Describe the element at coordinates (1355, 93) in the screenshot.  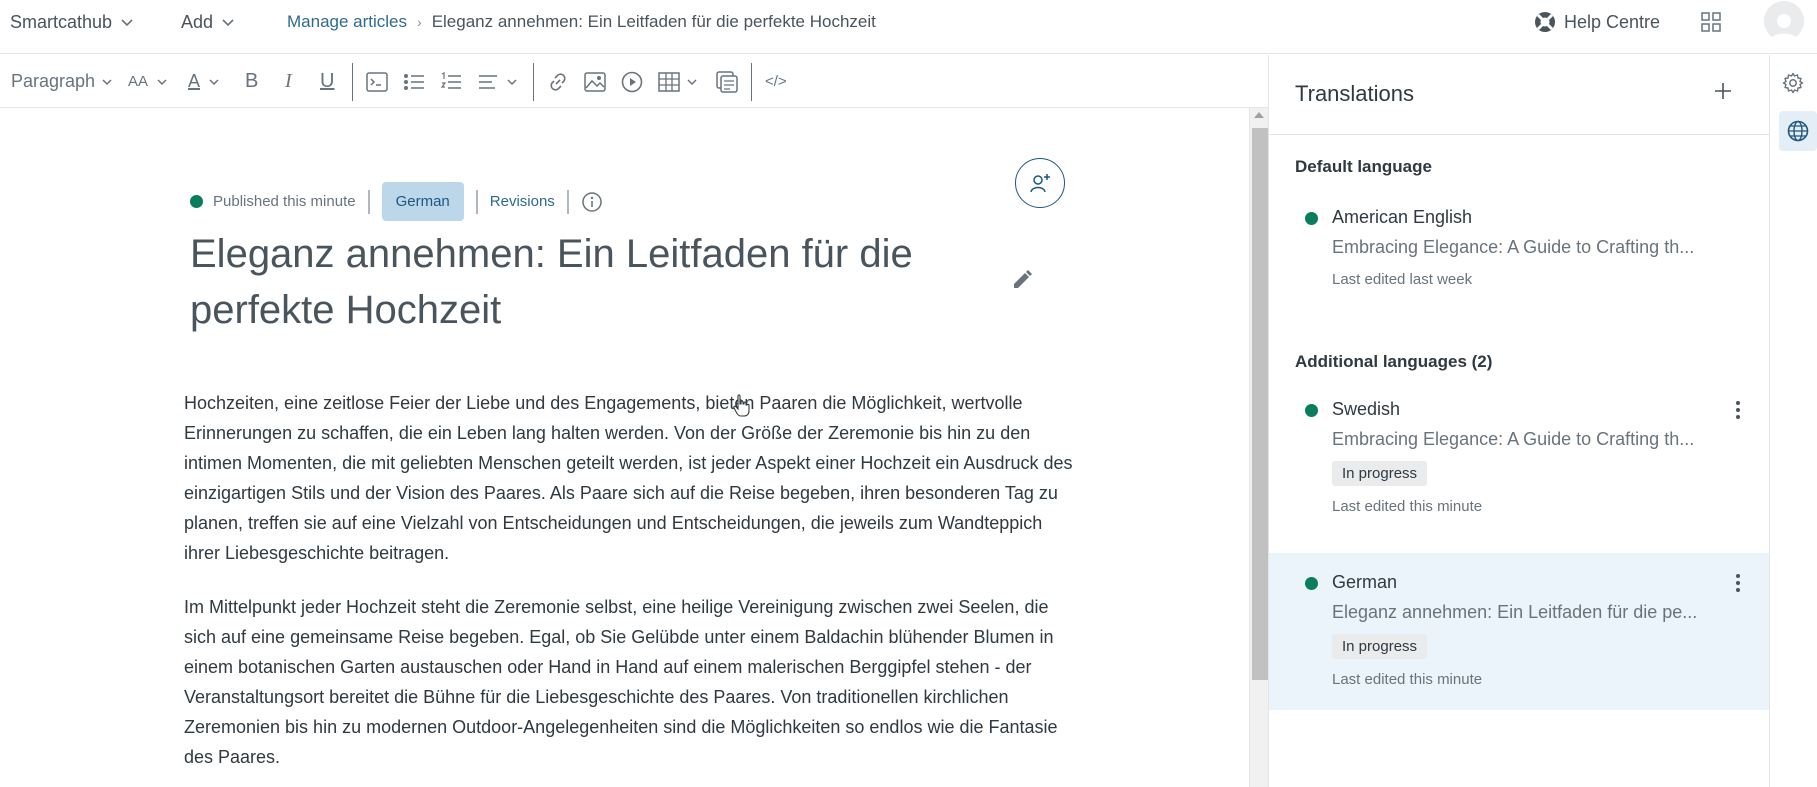
I see `translations-title: Translations` at that location.